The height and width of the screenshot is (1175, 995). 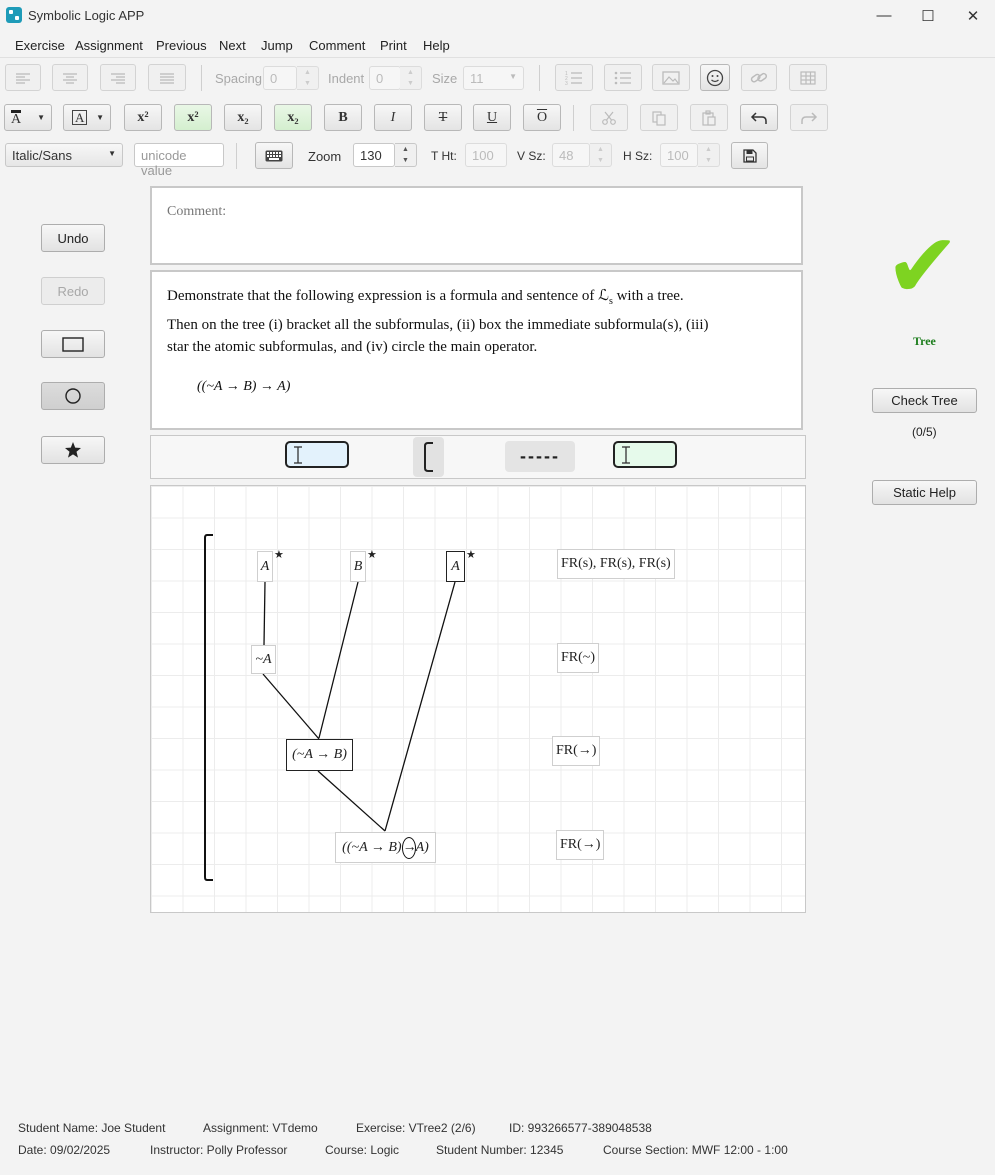 What do you see at coordinates (623, 77) in the screenshot?
I see `bullet-list-button` at bounding box center [623, 77].